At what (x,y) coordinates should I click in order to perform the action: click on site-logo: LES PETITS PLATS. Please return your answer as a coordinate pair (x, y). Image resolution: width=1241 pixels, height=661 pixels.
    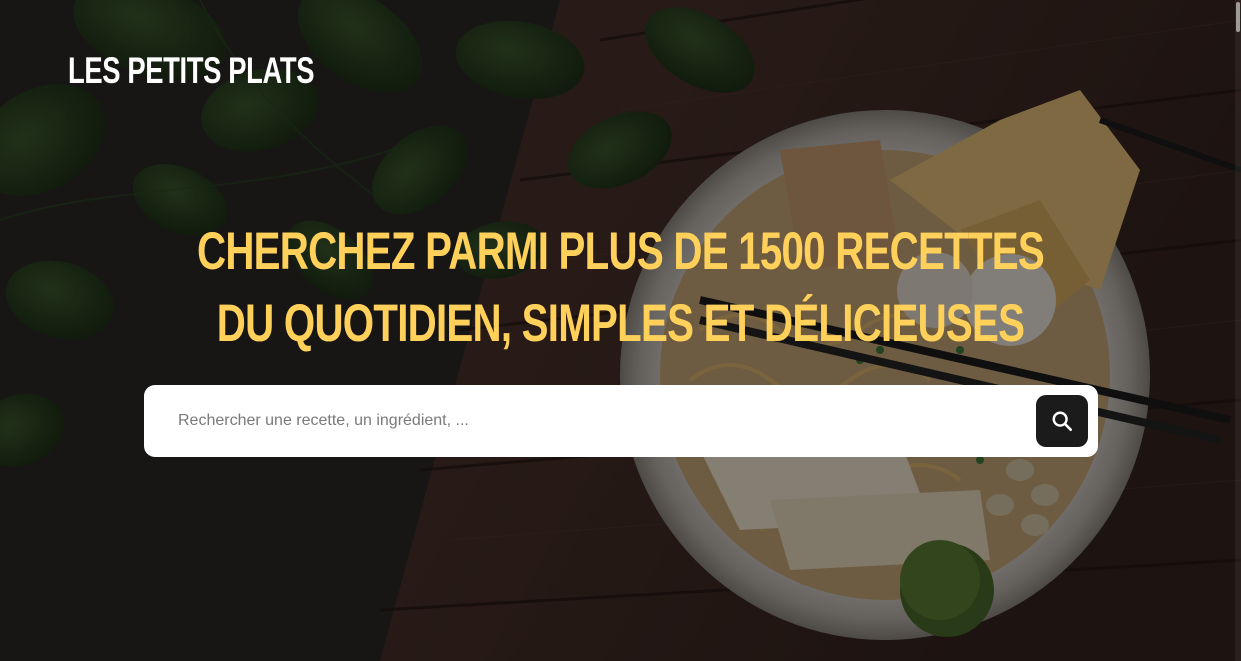
    Looking at the image, I should click on (191, 71).